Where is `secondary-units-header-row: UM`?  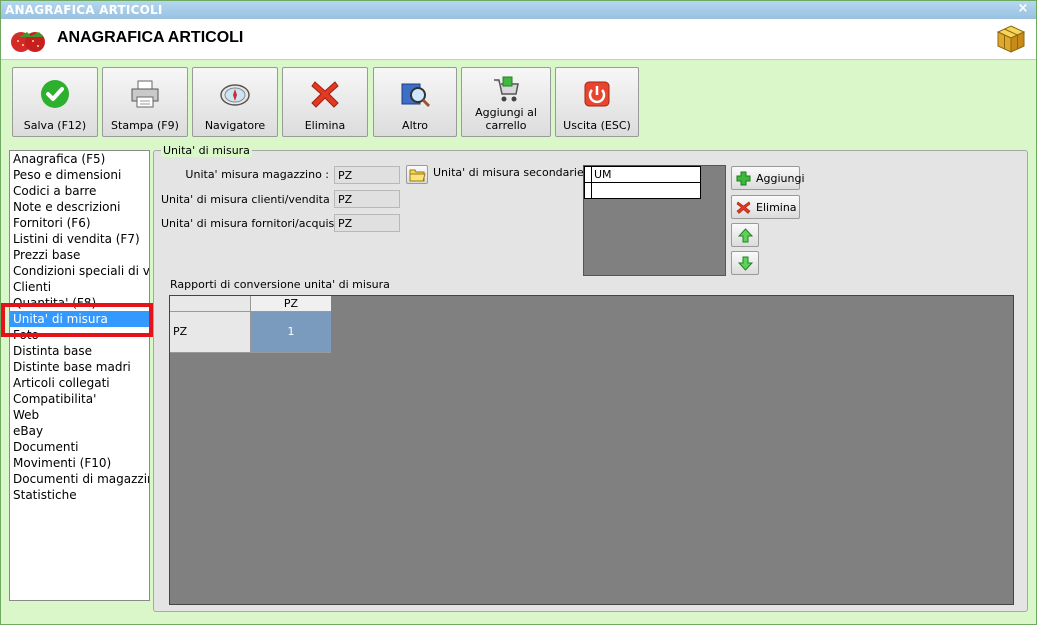
secondary-units-header-row: UM is located at coordinates (642, 175).